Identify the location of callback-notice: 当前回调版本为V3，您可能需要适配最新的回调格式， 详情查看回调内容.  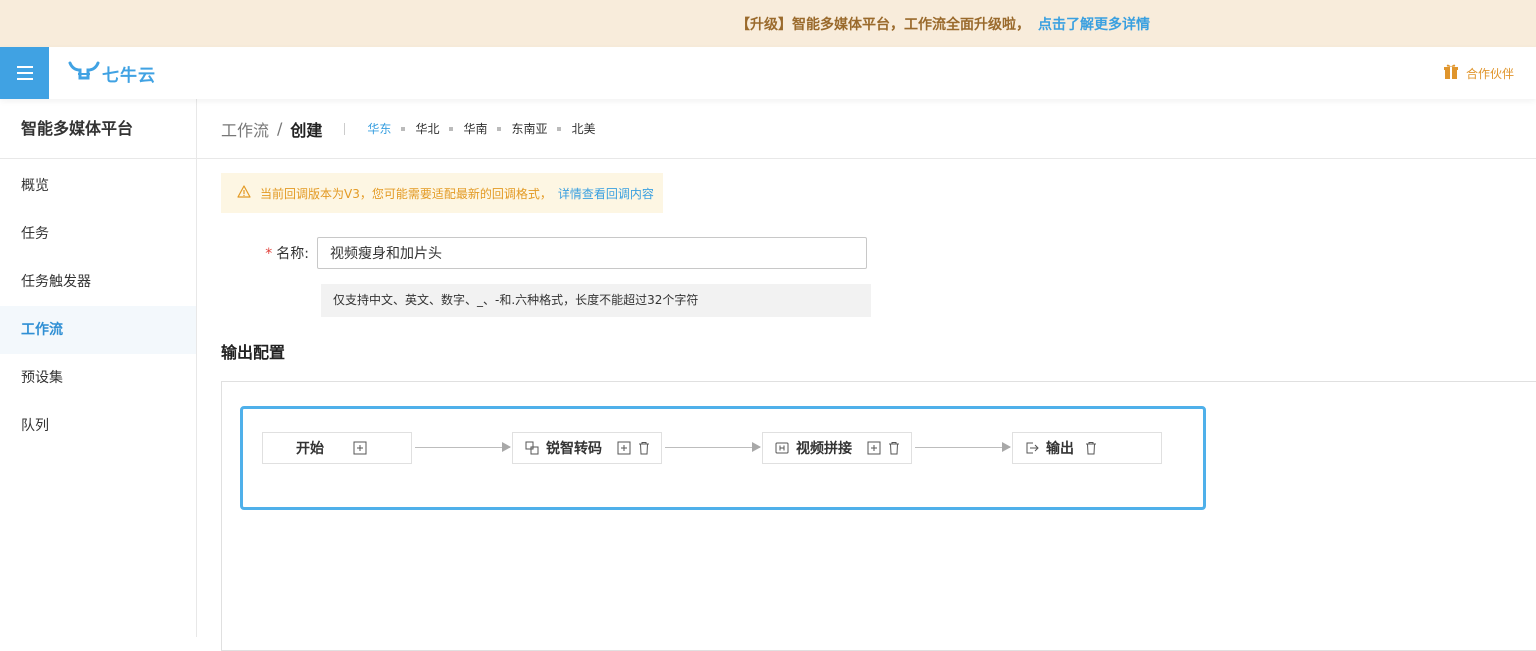
(442, 193).